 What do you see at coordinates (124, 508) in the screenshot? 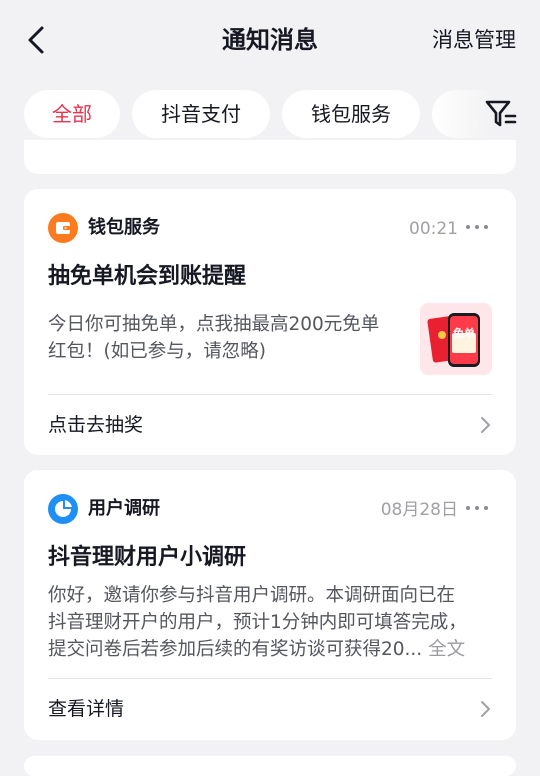
I see `notification-source: 用户调研` at bounding box center [124, 508].